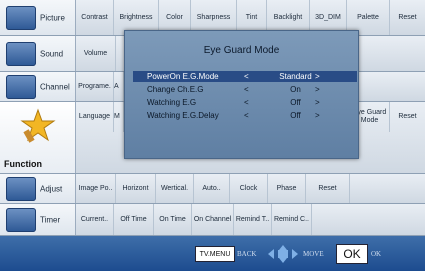  What do you see at coordinates (253, 219) in the screenshot?
I see `menu-item-remind-time: Remind T..` at bounding box center [253, 219].